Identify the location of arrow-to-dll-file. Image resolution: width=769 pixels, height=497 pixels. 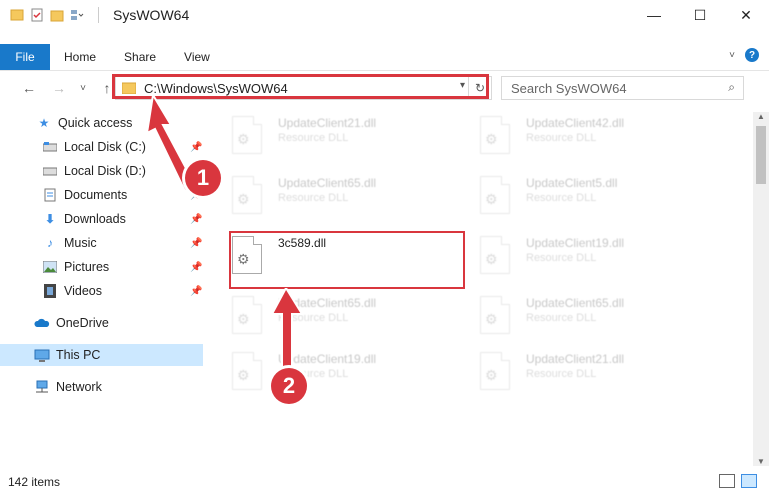
(287, 328).